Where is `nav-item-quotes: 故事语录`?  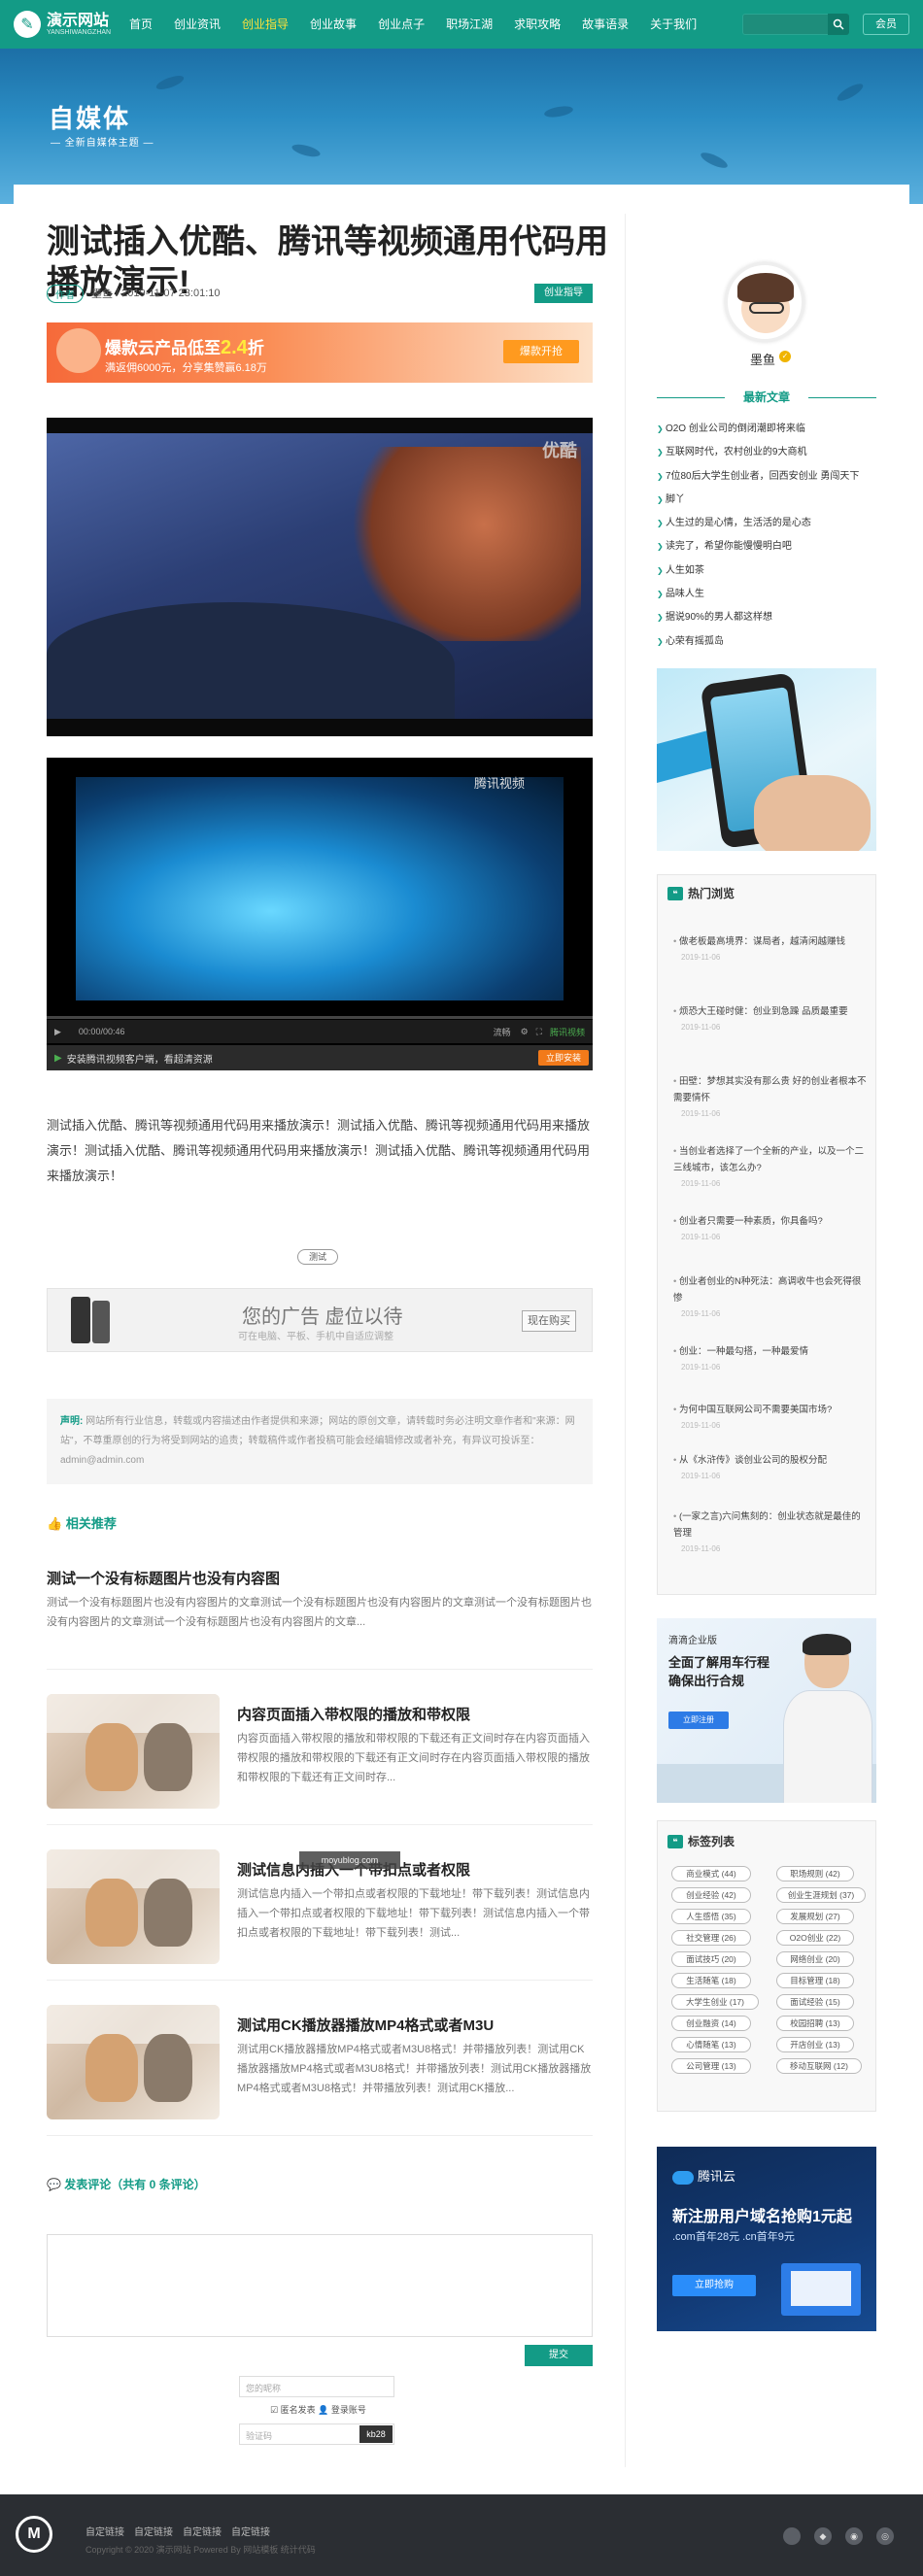 nav-item-quotes: 故事语录 is located at coordinates (605, 24).